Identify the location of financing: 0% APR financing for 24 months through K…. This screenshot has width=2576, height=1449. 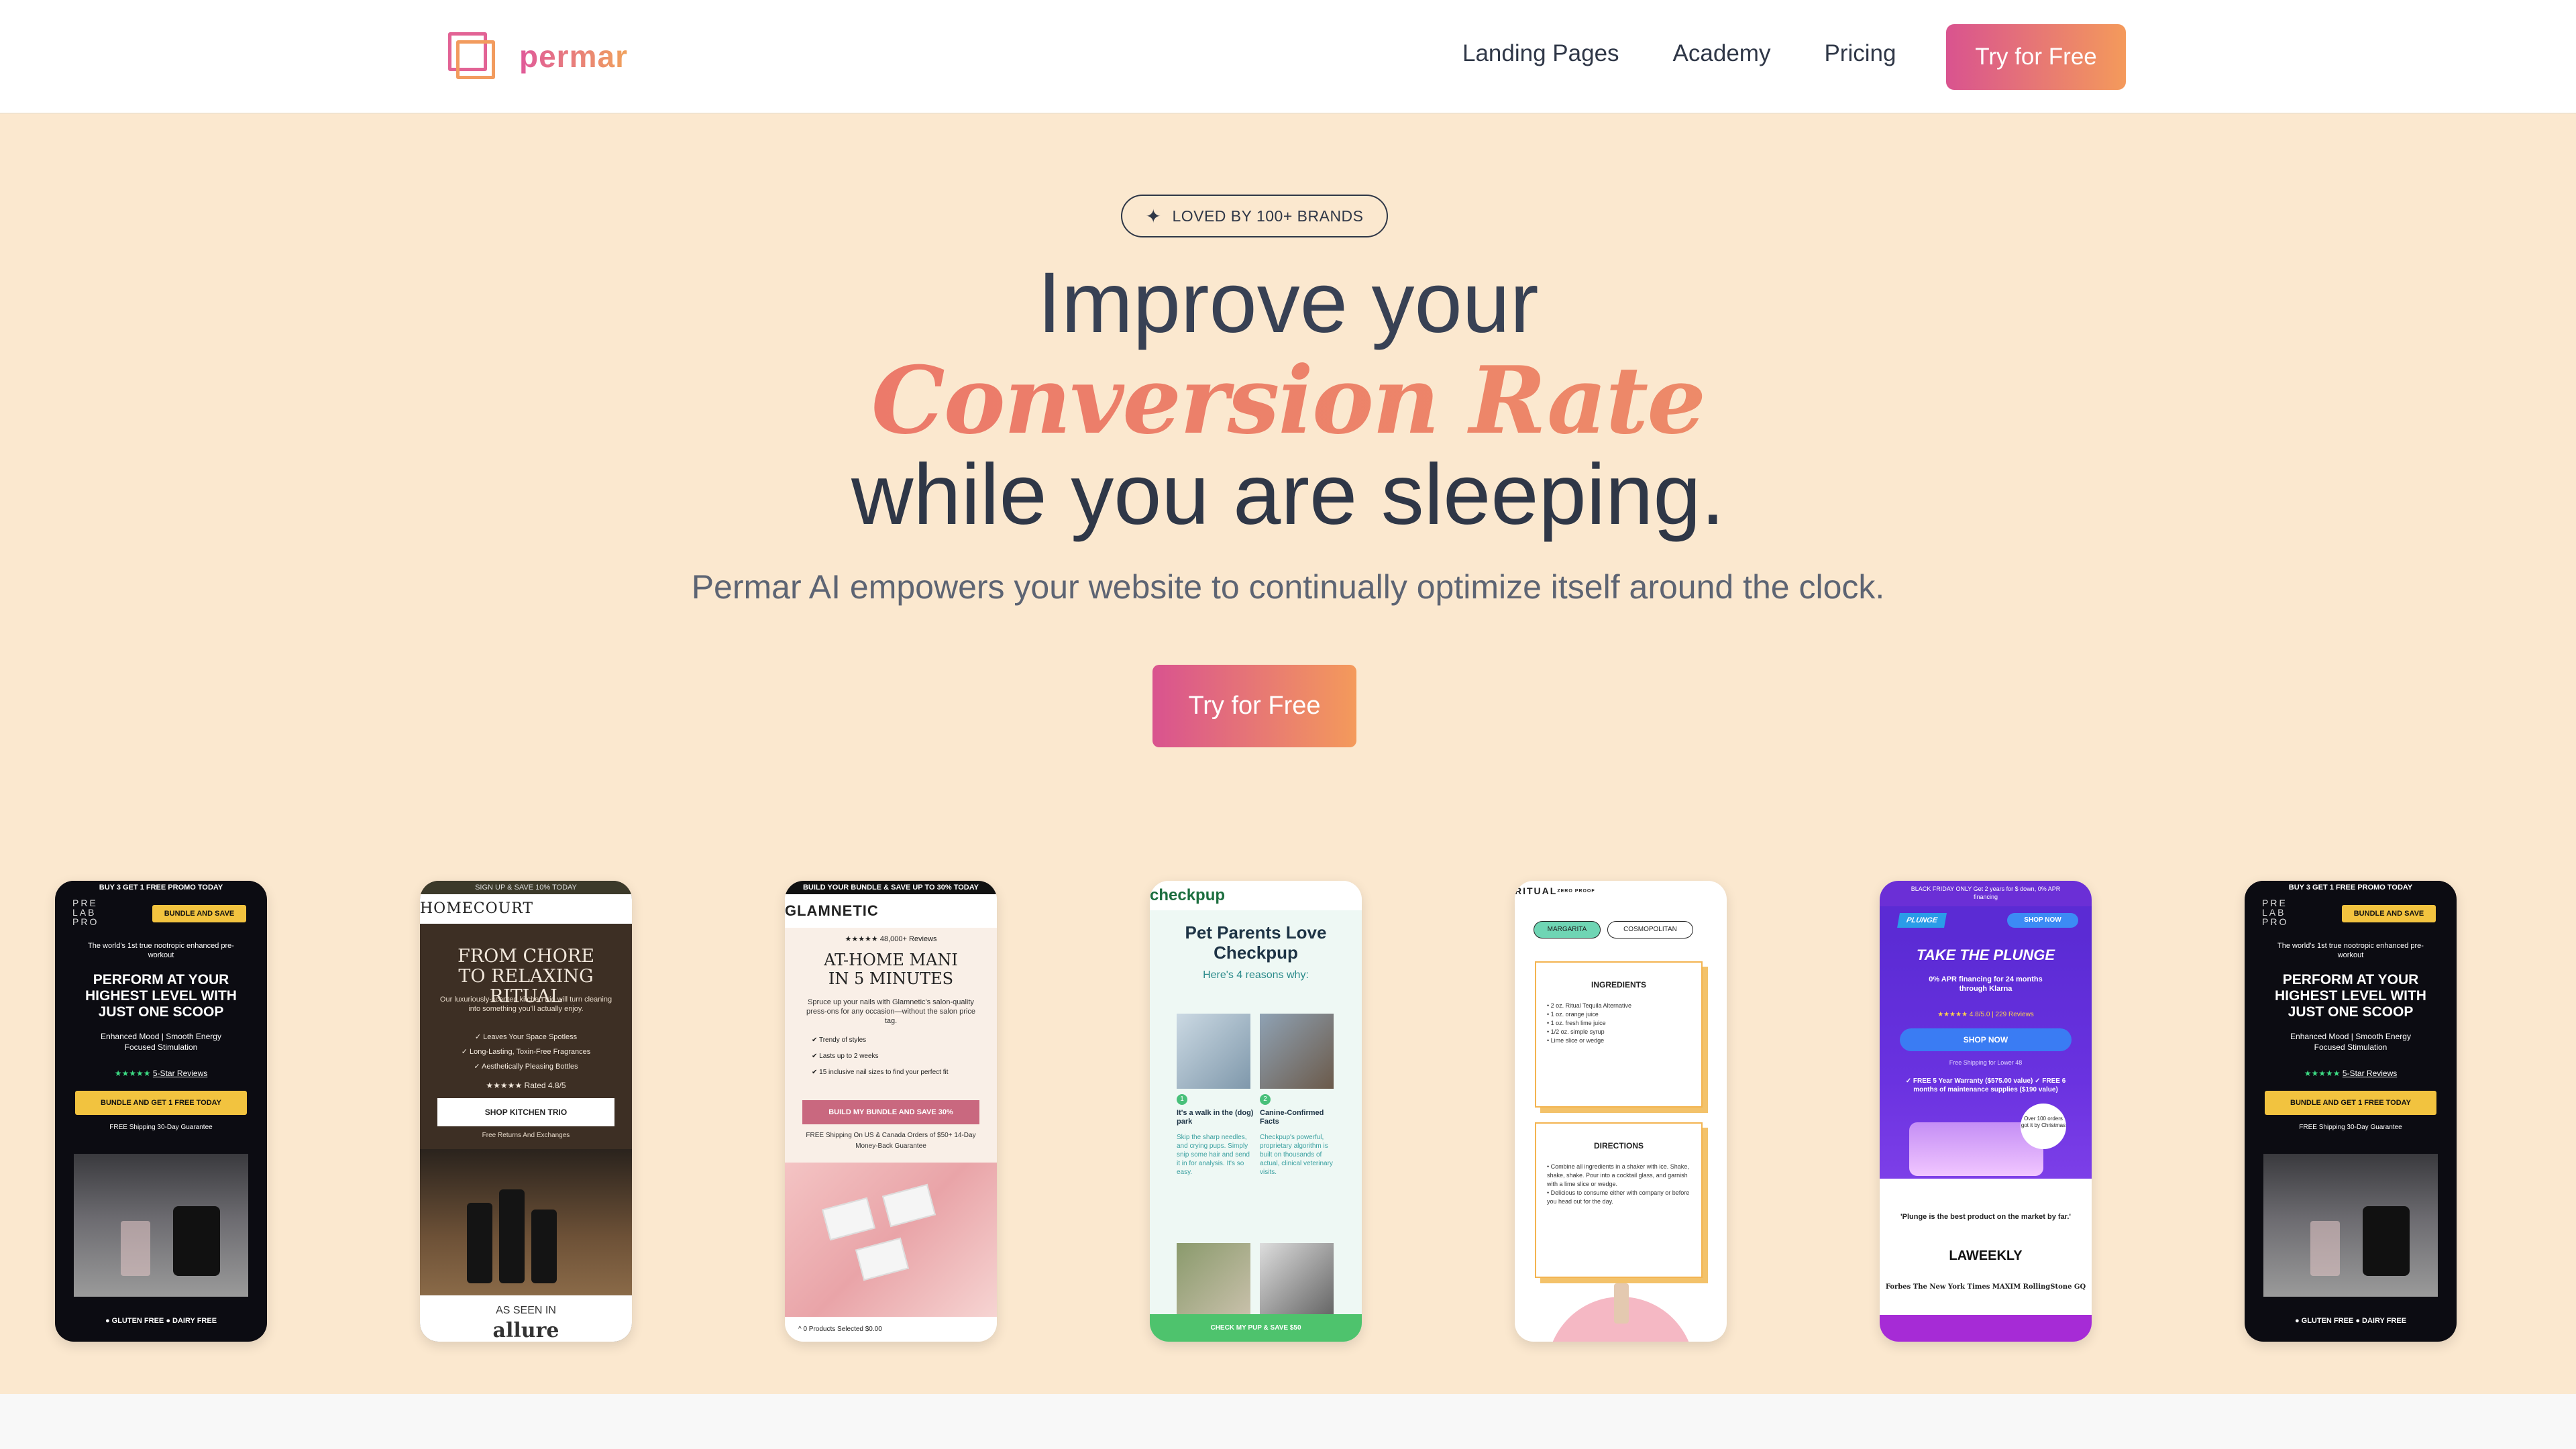
(1986, 984).